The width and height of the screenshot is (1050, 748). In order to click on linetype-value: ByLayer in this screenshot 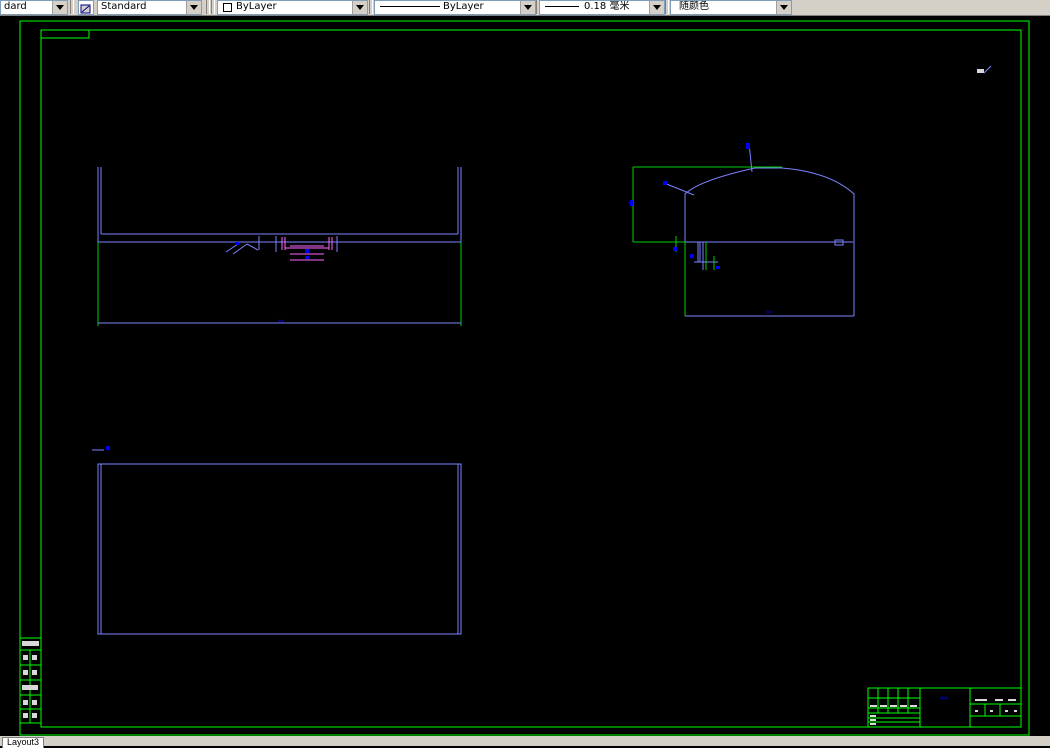, I will do `click(463, 6)`.